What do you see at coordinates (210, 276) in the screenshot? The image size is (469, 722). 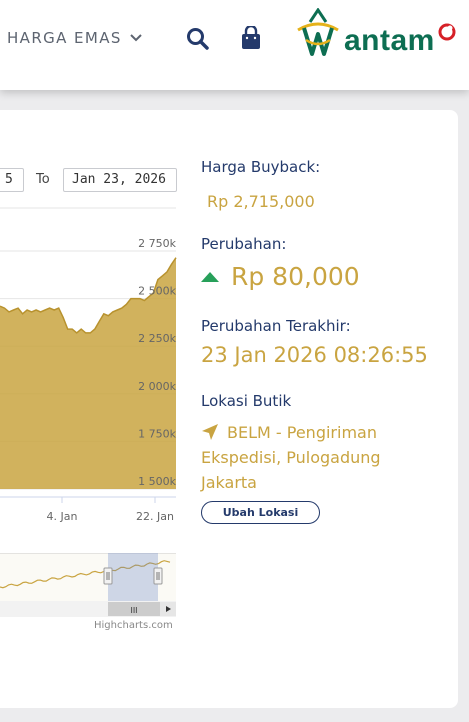 I see `triangle-up-icon` at bounding box center [210, 276].